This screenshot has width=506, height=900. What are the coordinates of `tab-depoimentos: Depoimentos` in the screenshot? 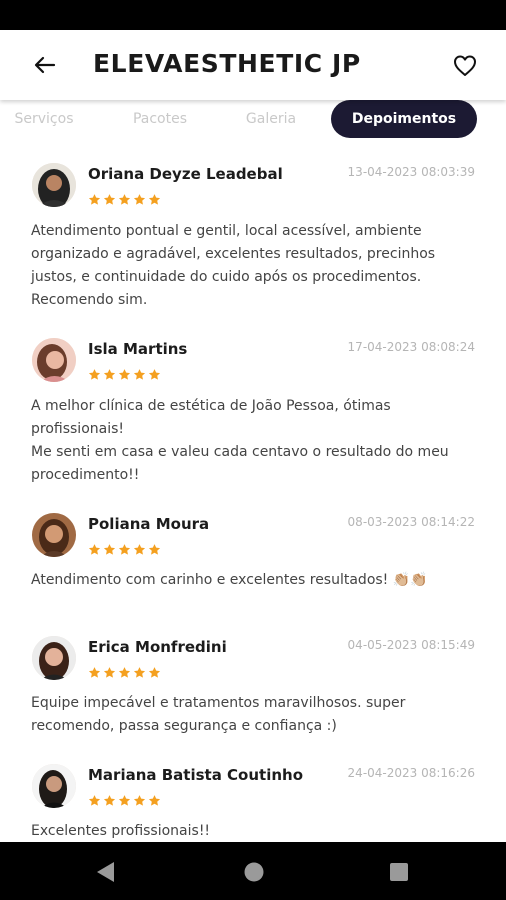 It's located at (404, 119).